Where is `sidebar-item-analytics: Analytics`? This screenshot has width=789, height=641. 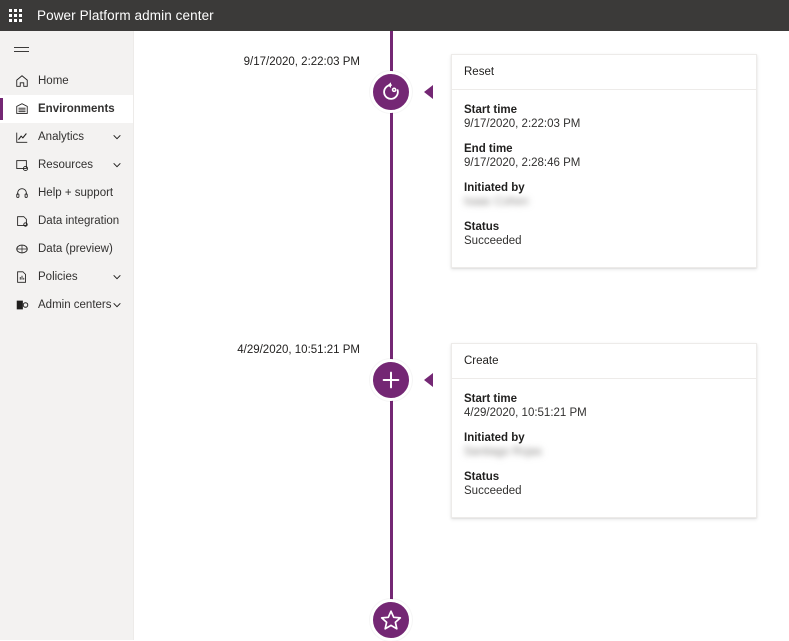 sidebar-item-analytics: Analytics is located at coordinates (66, 137).